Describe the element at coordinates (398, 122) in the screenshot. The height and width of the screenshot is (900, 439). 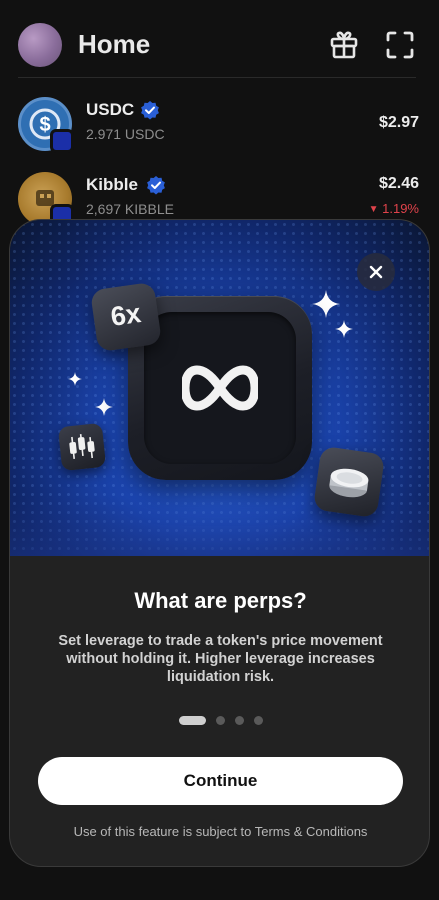
I see `token-value: $2.97` at that location.